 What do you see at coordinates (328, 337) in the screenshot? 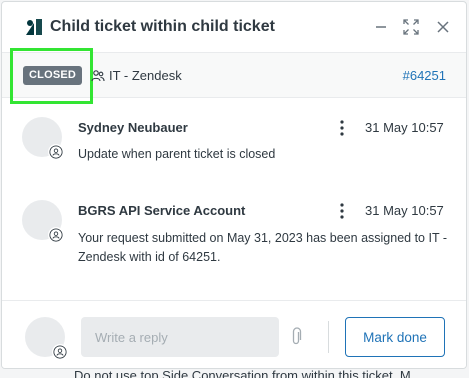
I see `footer-divider` at bounding box center [328, 337].